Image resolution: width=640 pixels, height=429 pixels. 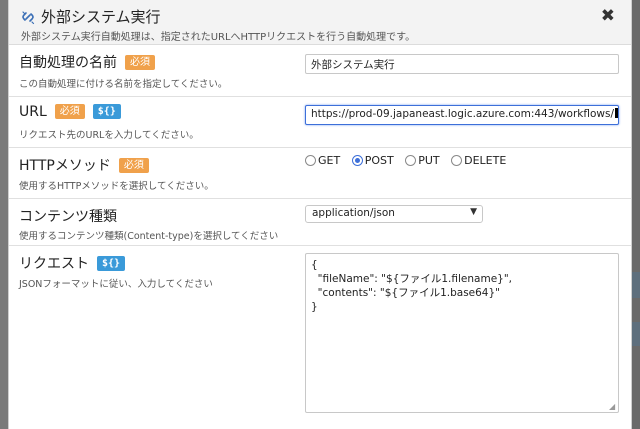 What do you see at coordinates (123, 84) in the screenshot?
I see `name-description: この自動処理に付ける名前を指定してください。` at bounding box center [123, 84].